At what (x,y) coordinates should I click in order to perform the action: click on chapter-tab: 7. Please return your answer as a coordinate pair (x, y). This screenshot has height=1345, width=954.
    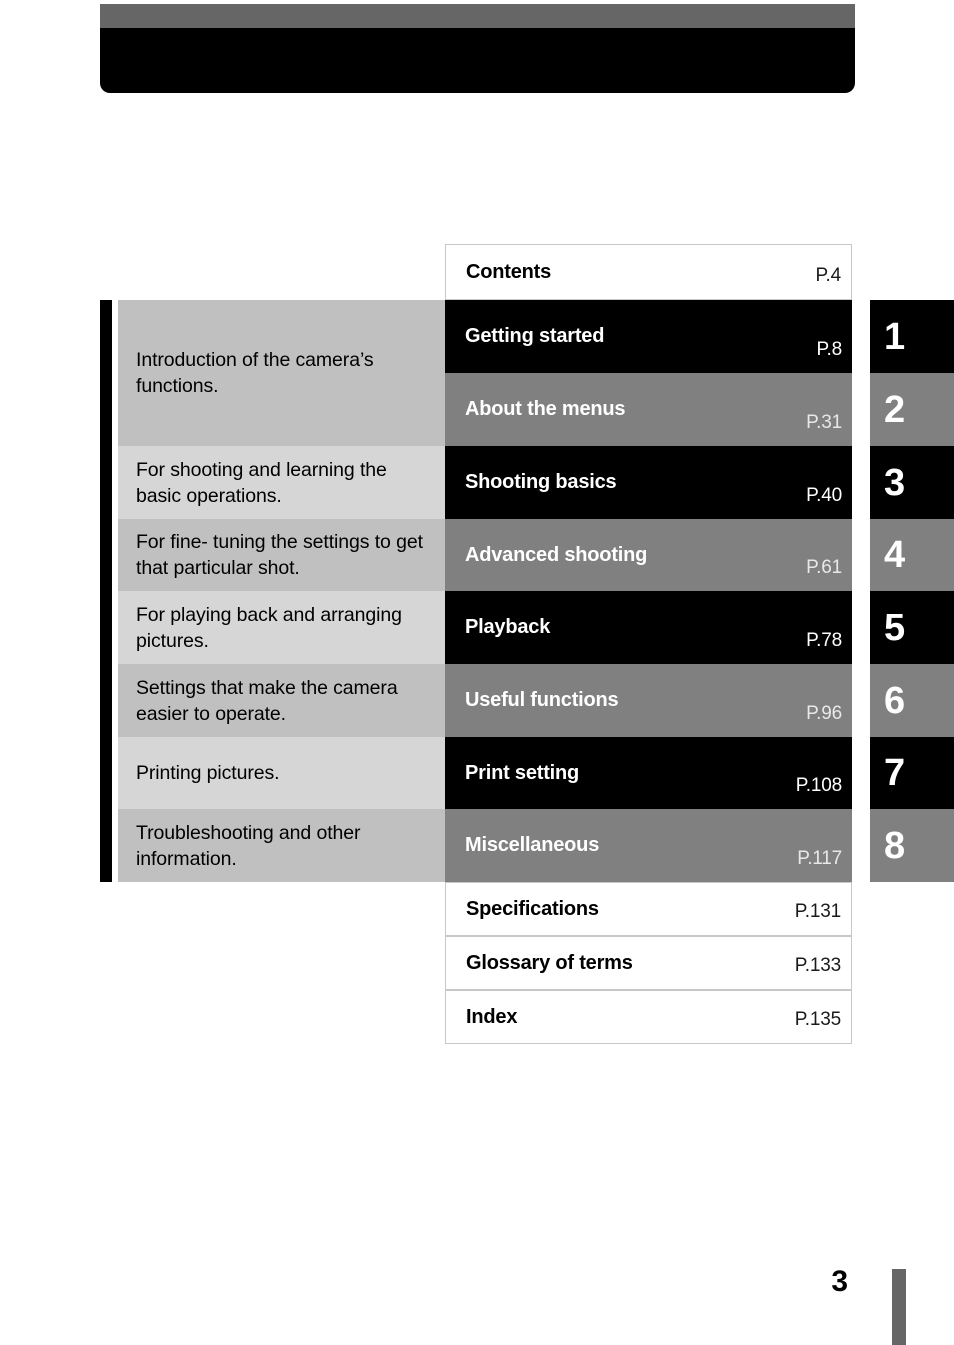
    Looking at the image, I should click on (912, 773).